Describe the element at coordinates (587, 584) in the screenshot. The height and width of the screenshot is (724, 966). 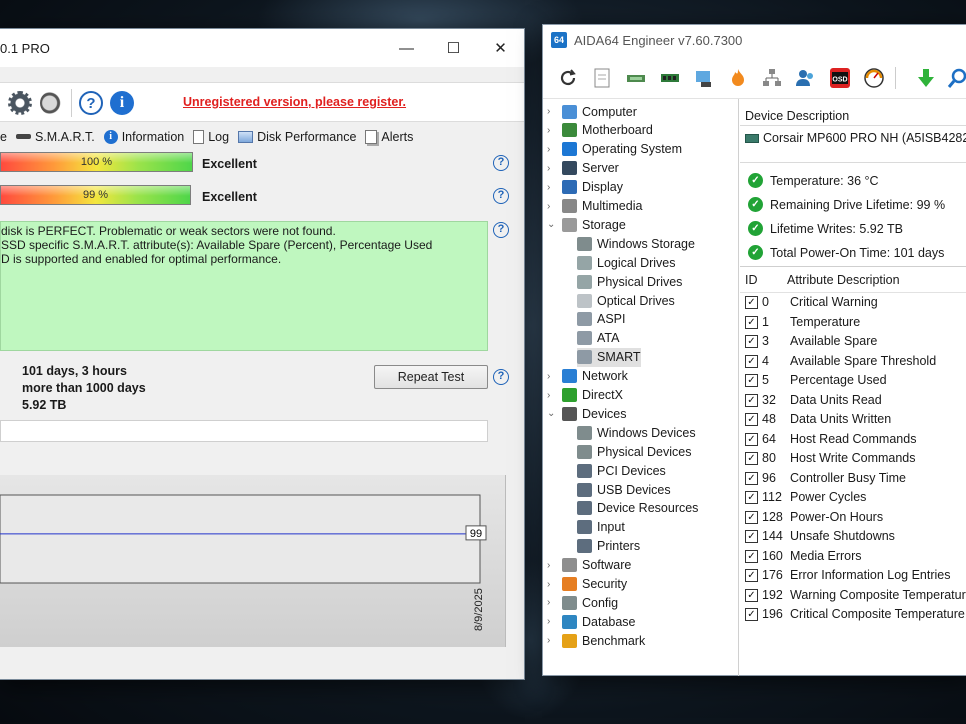
I see `tree-node-security: › Security` at that location.